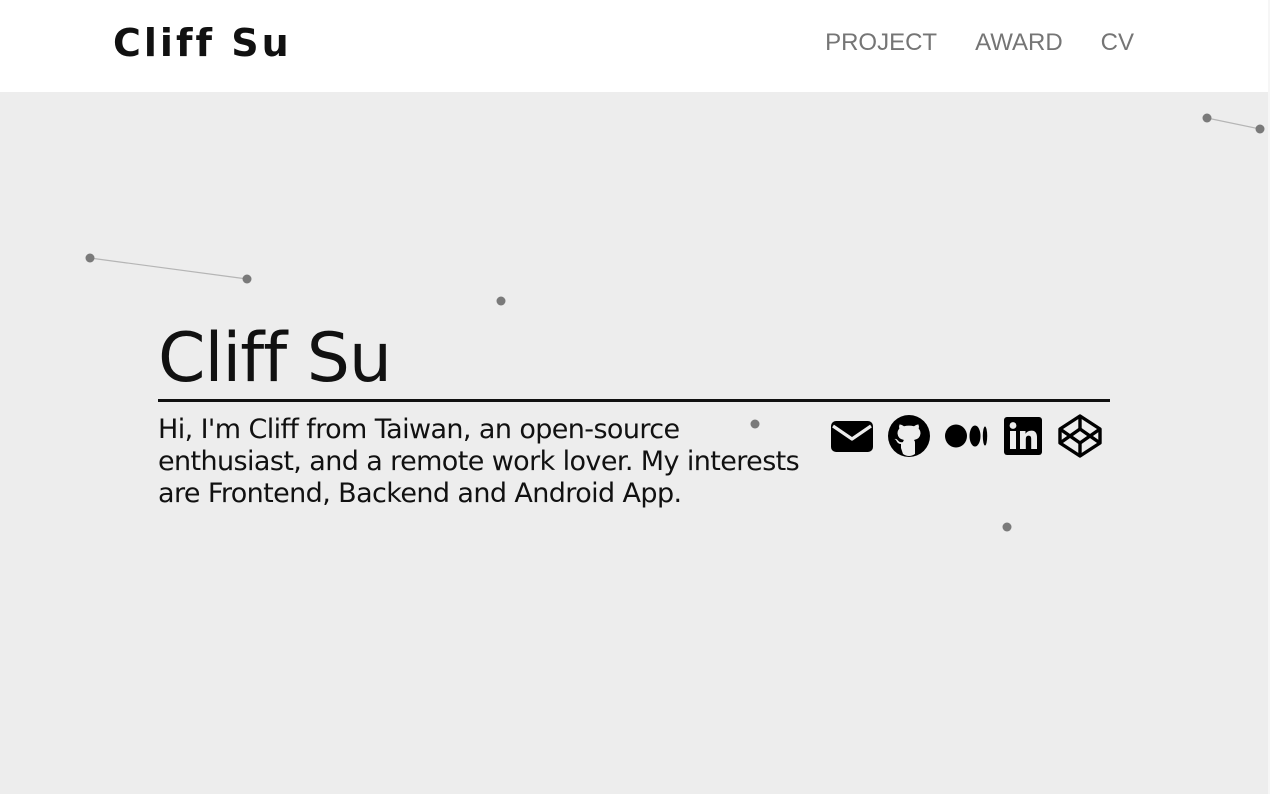 Image resolution: width=1270 pixels, height=794 pixels. I want to click on nav-link-project: PROJECT, so click(881, 43).